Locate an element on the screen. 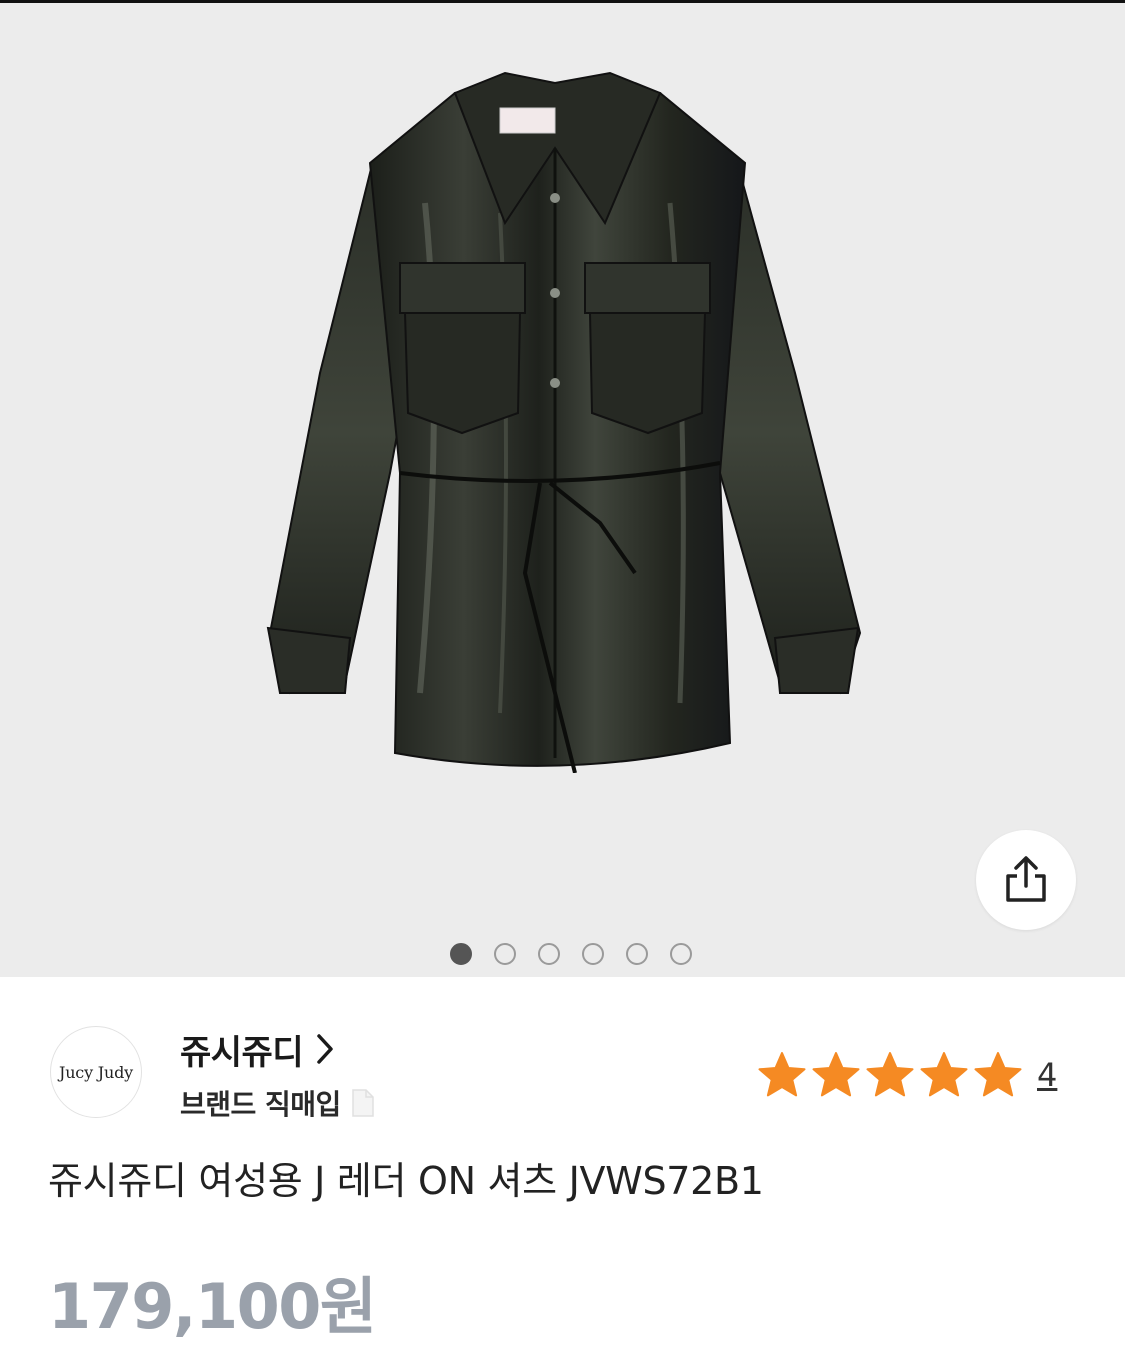  review-count-link: 4 is located at coordinates (1047, 1075).